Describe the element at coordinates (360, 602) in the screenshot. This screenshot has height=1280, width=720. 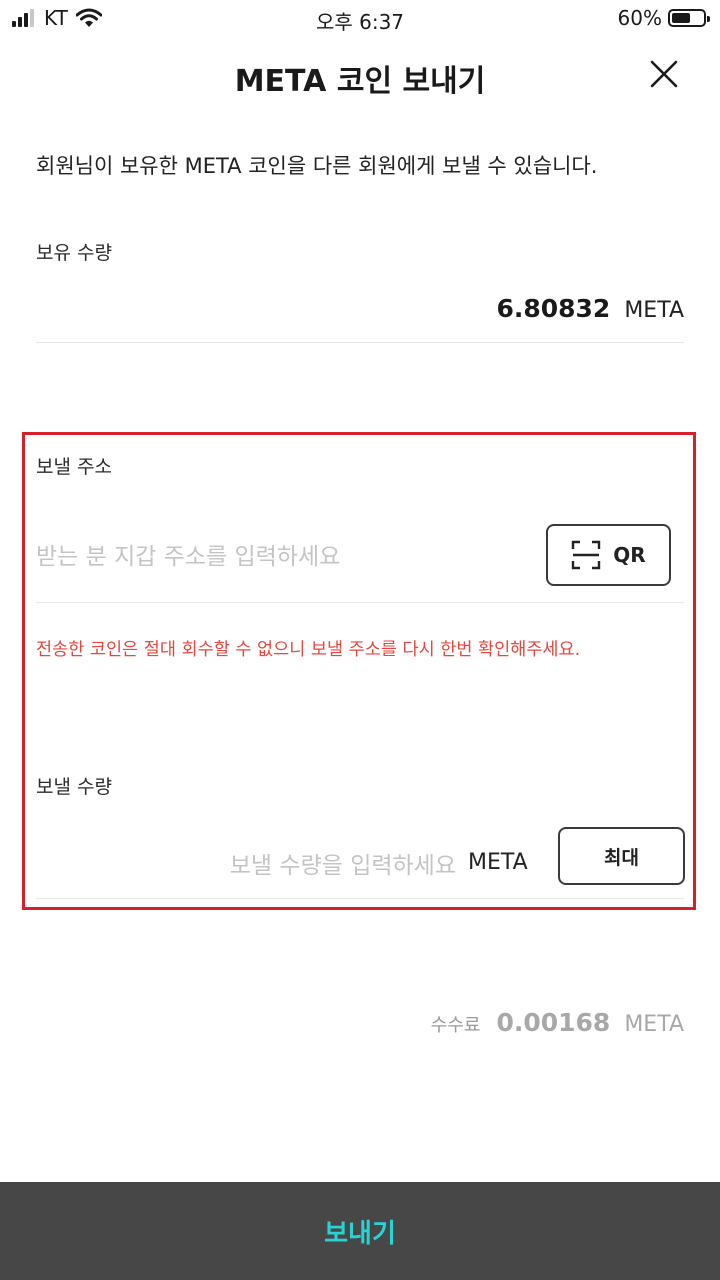
I see `address-divider` at that location.